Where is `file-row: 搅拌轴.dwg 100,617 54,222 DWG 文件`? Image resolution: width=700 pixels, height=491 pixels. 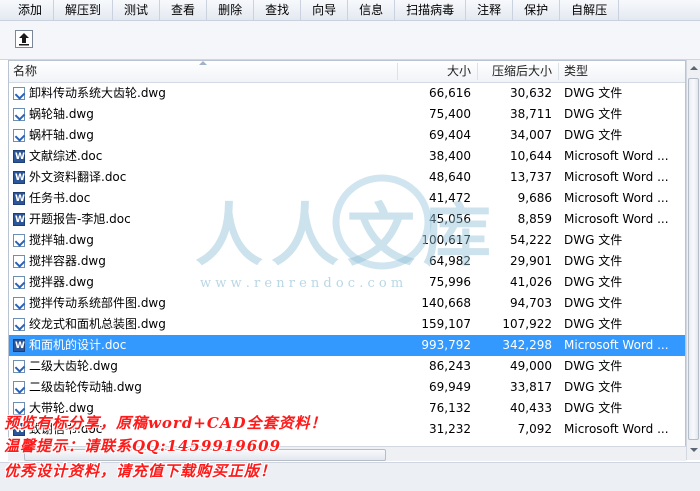
file-row: 搅拌轴.dwg 100,617 54,222 DWG 文件 is located at coordinates (347, 240).